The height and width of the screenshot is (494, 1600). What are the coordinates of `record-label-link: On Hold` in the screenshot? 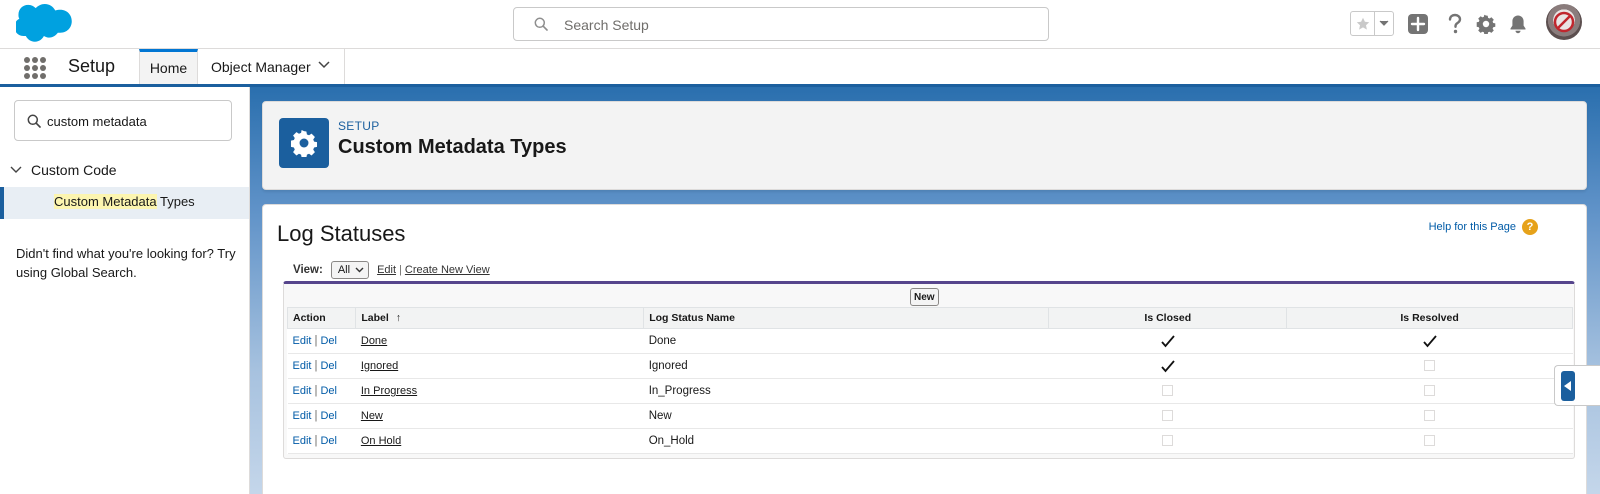 It's located at (381, 441).